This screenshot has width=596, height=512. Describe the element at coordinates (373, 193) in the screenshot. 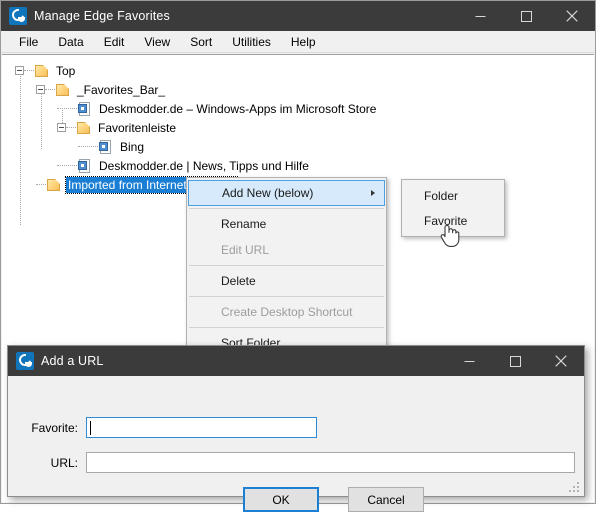

I see `chevron-right-icon` at that location.